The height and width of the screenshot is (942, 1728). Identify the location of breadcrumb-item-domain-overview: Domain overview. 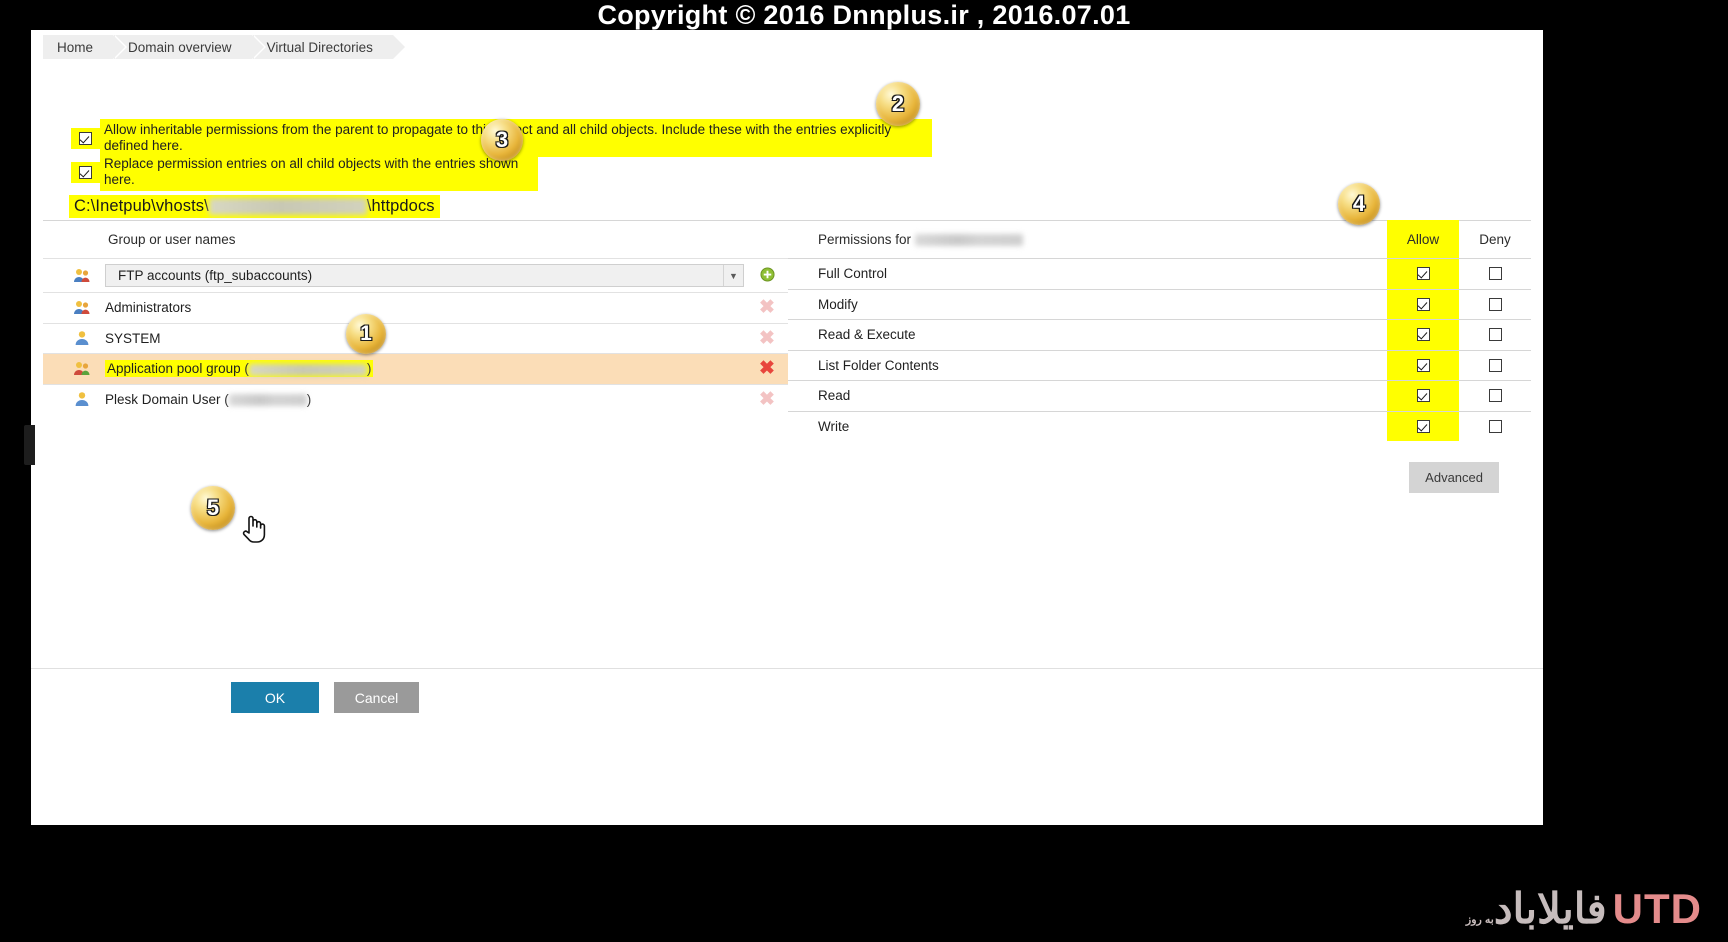
(190, 47).